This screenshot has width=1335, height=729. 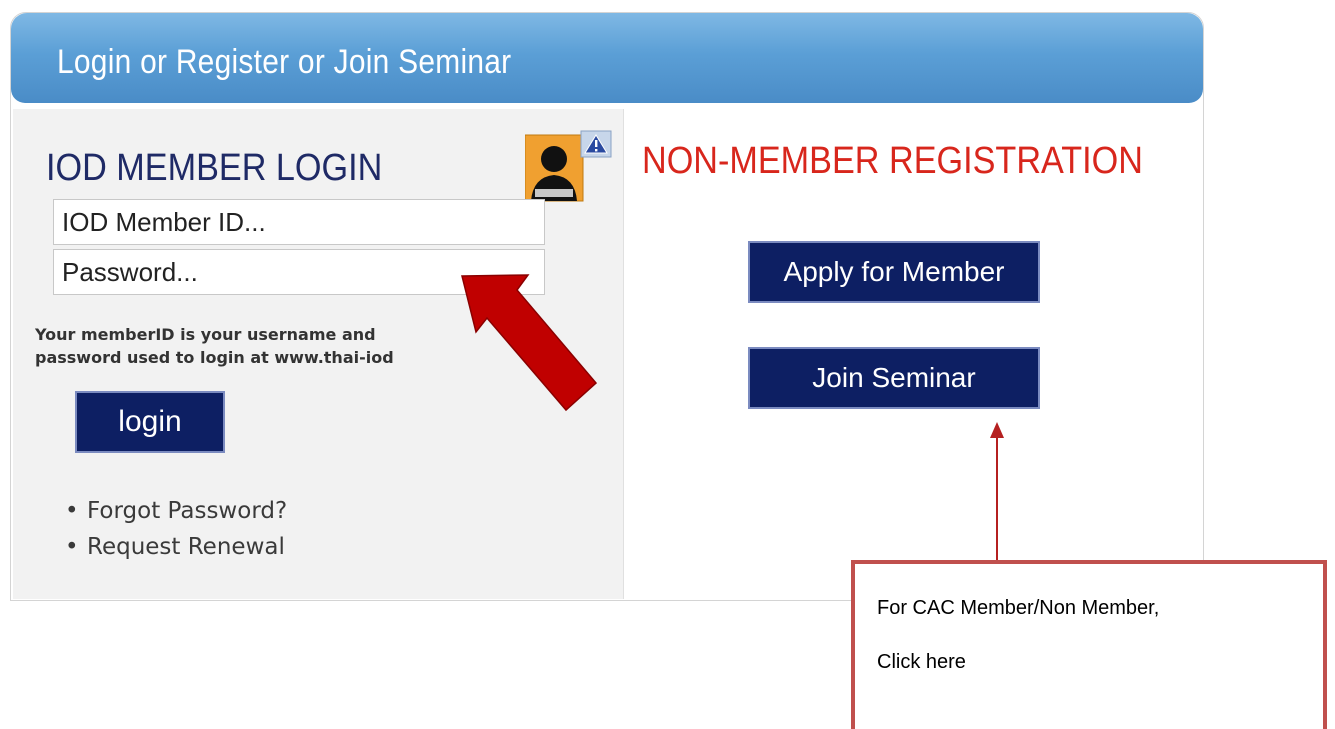 What do you see at coordinates (284, 62) in the screenshot?
I see `panel-title: Login or Register or Join Seminar` at bounding box center [284, 62].